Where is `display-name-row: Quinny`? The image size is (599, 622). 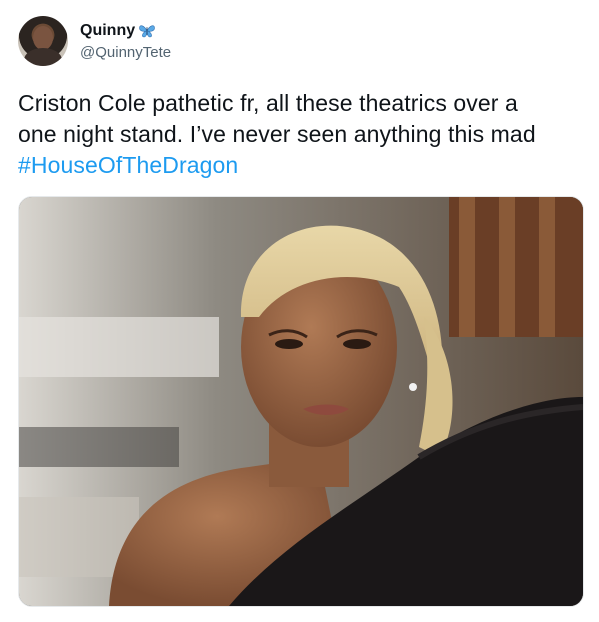
display-name-row: Quinny is located at coordinates (125, 31).